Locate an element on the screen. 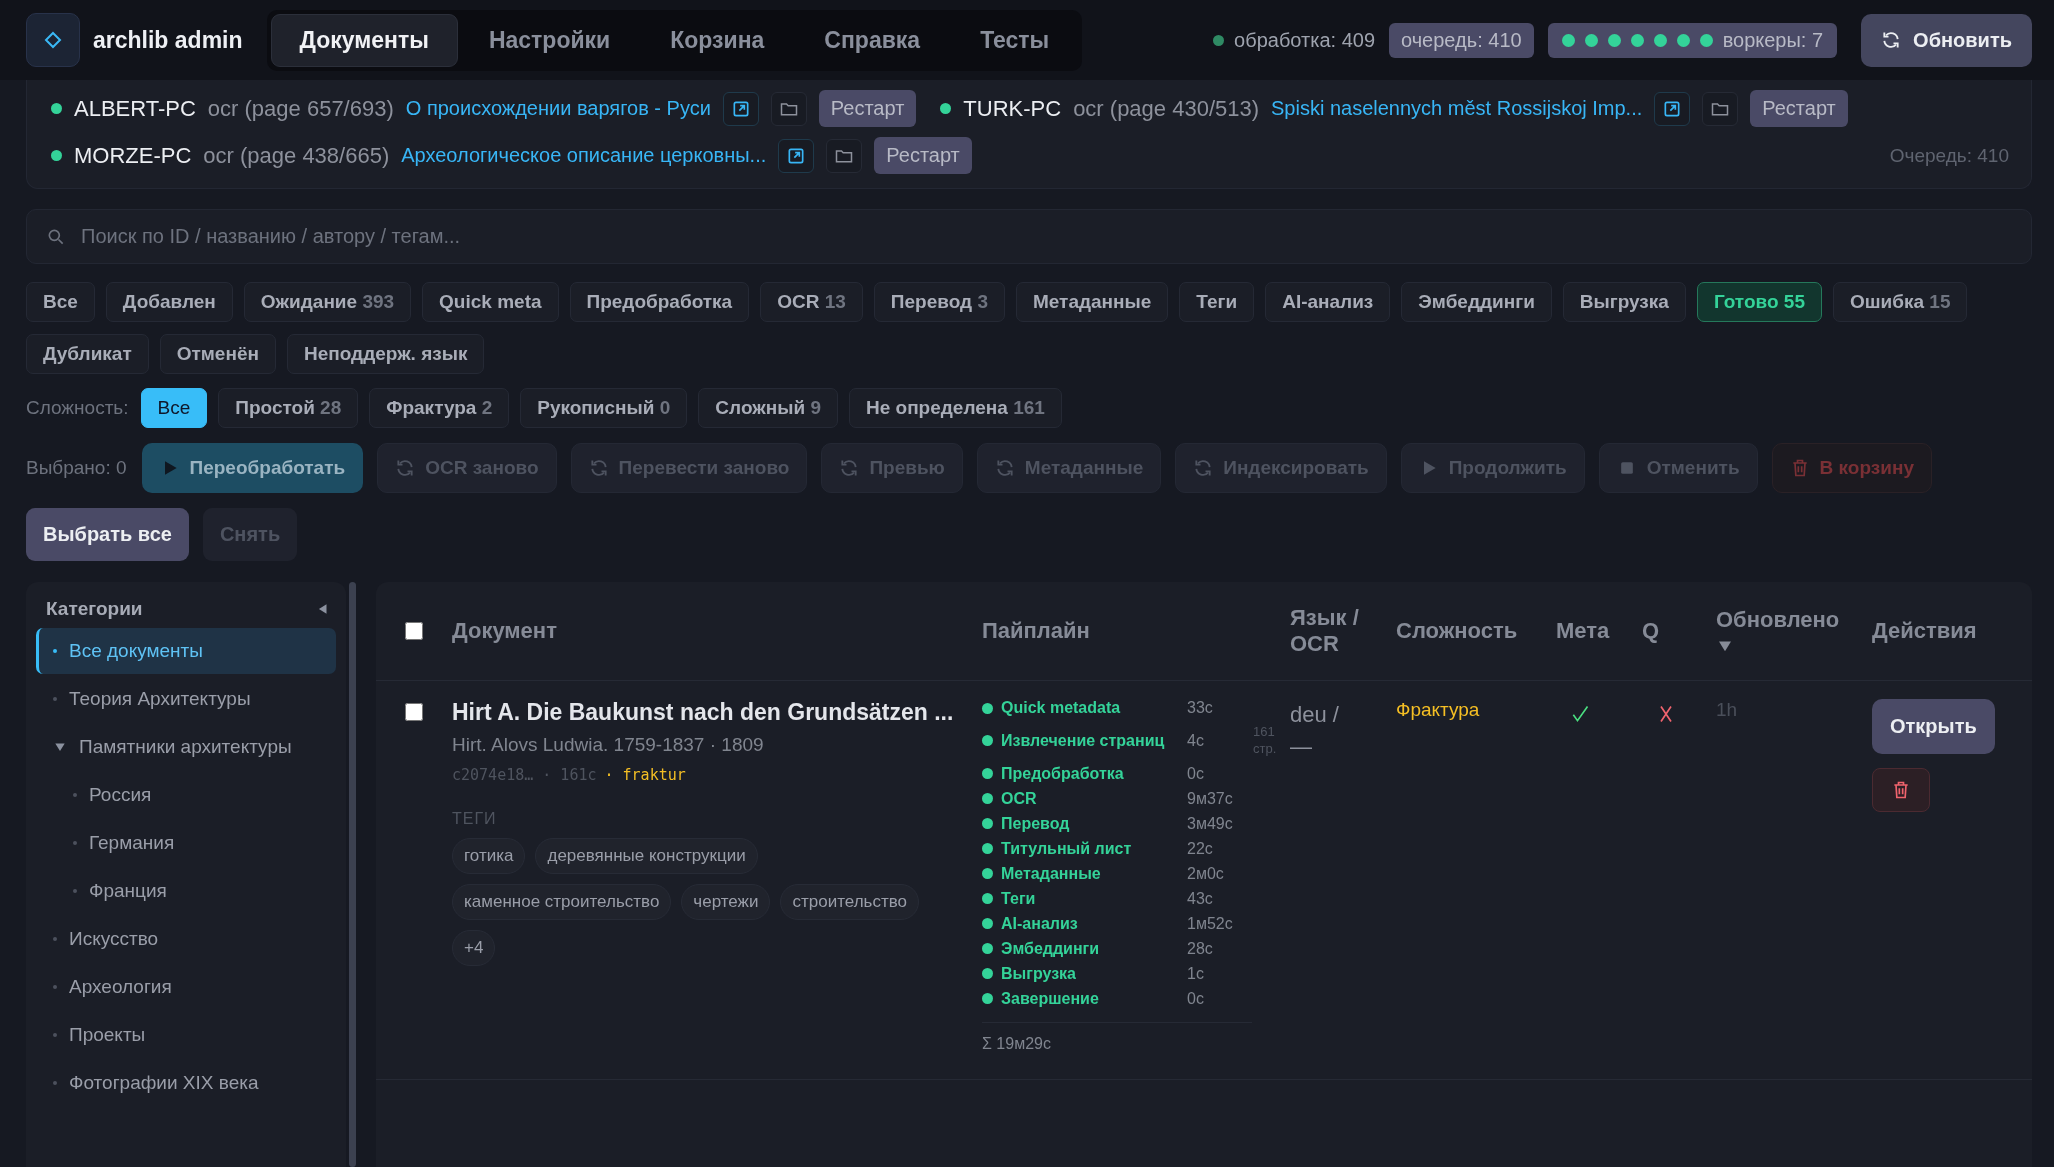  page-count: 161 стр. is located at coordinates (1265, 741).